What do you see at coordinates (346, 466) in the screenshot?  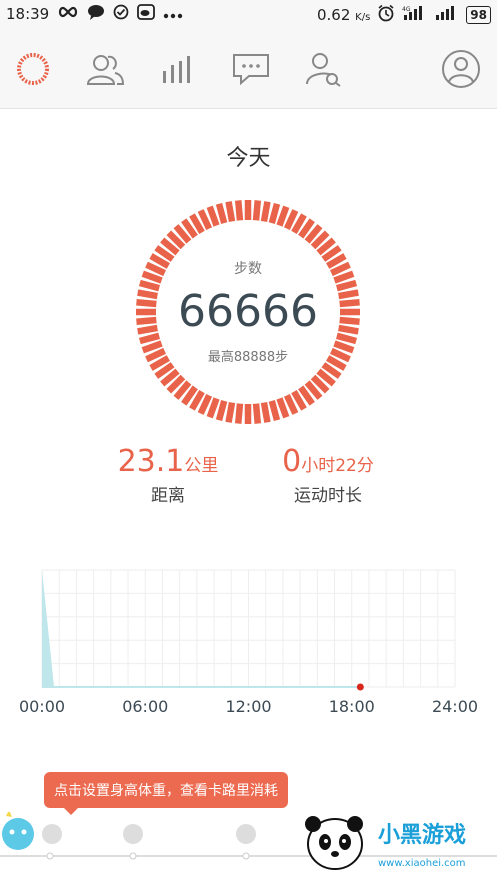 I see `duration-minutes: 22` at bounding box center [346, 466].